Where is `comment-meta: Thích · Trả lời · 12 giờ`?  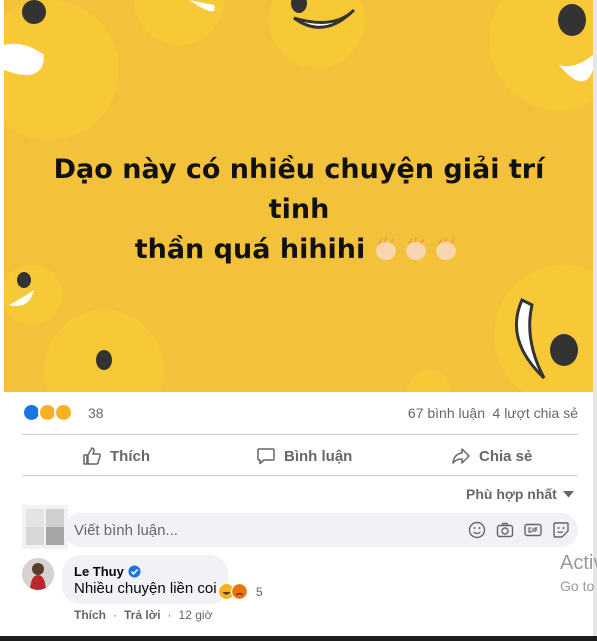 comment-meta: Thích · Trả lời · 12 giờ is located at coordinates (143, 615).